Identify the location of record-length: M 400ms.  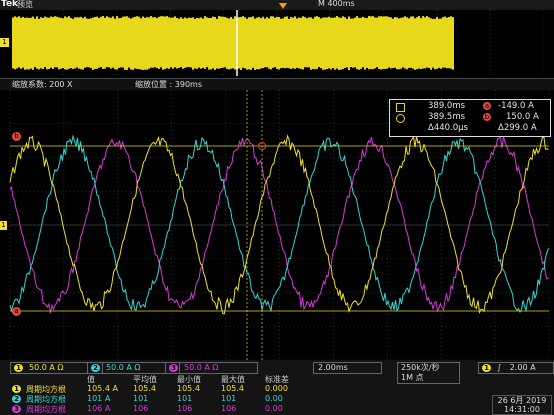
(336, 4).